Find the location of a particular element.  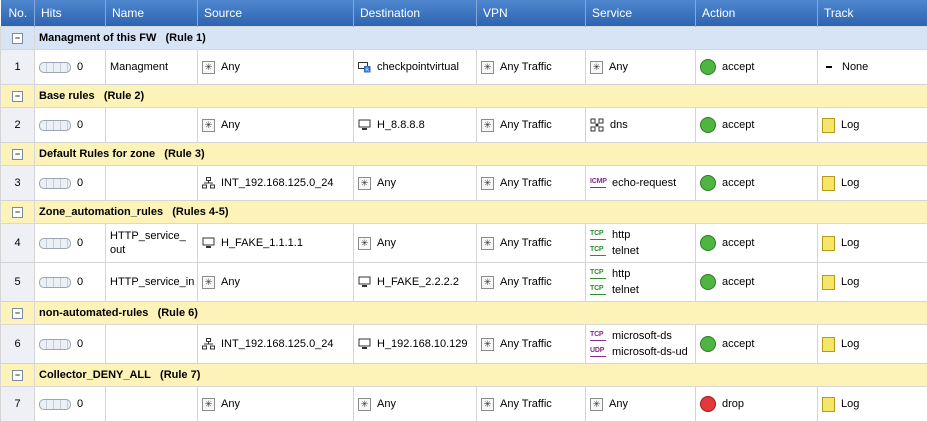

destination-cell: H_8.8.8.8 is located at coordinates (415, 125).